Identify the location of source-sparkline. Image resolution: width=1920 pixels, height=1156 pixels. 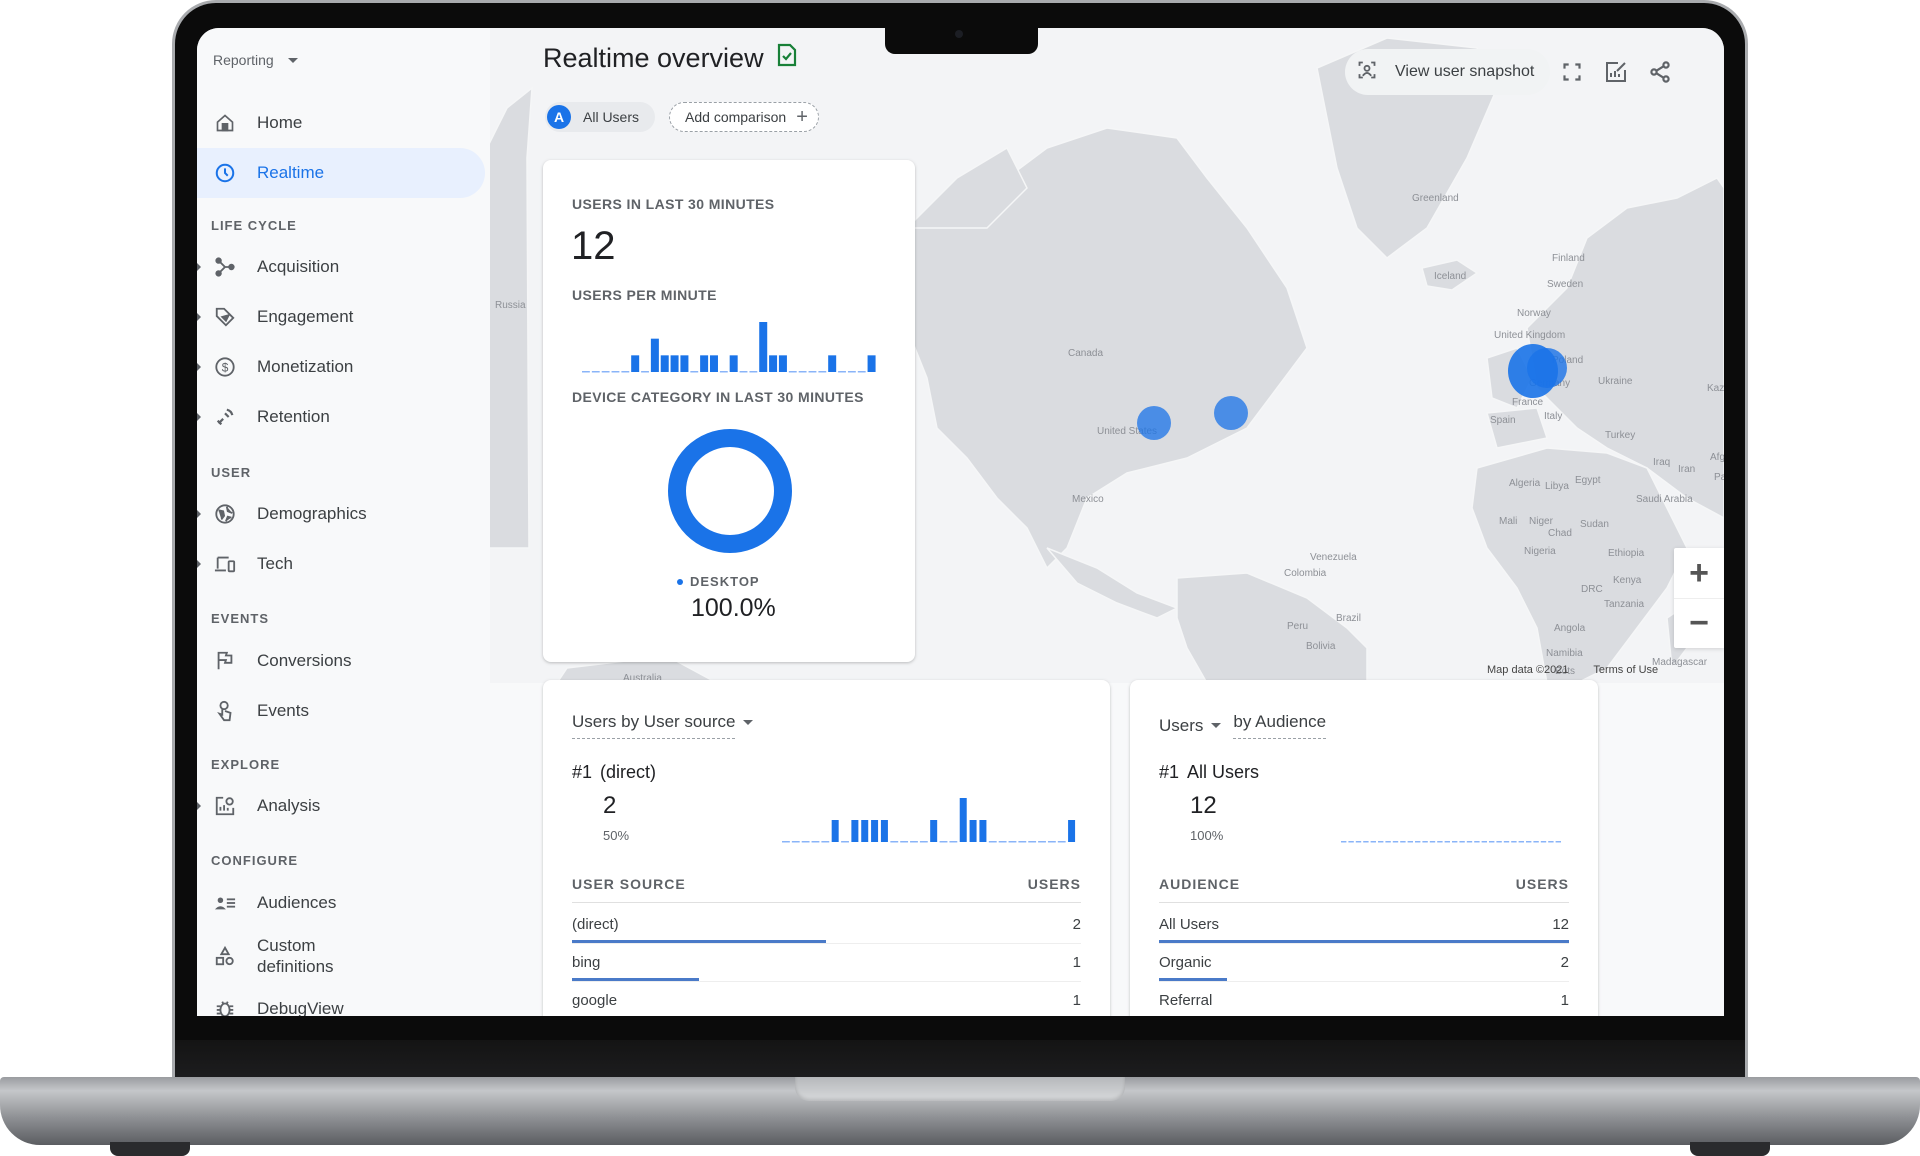
(929, 818).